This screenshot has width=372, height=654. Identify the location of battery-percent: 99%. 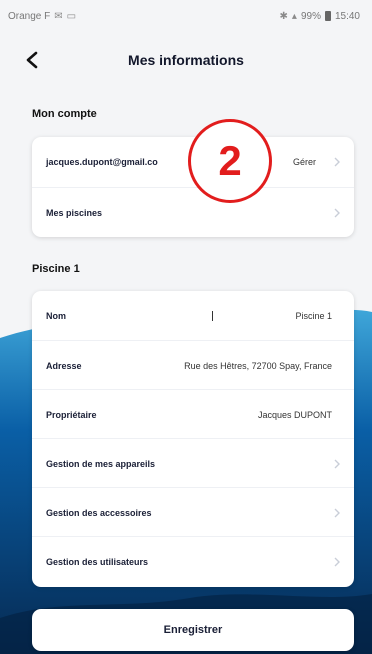
(310, 16).